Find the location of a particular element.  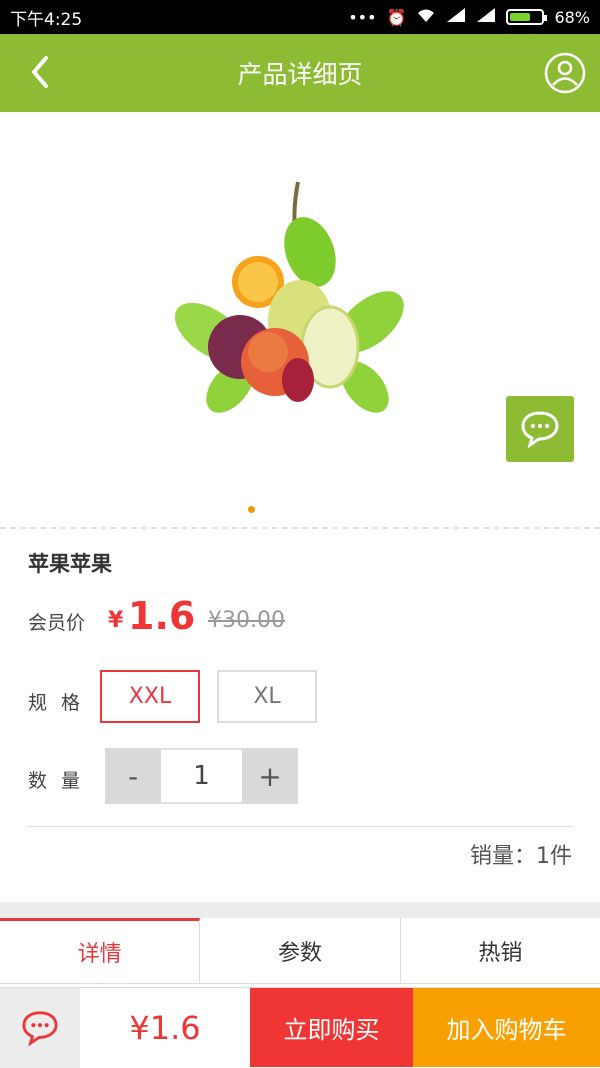

battery-percent: 68% is located at coordinates (572, 17).